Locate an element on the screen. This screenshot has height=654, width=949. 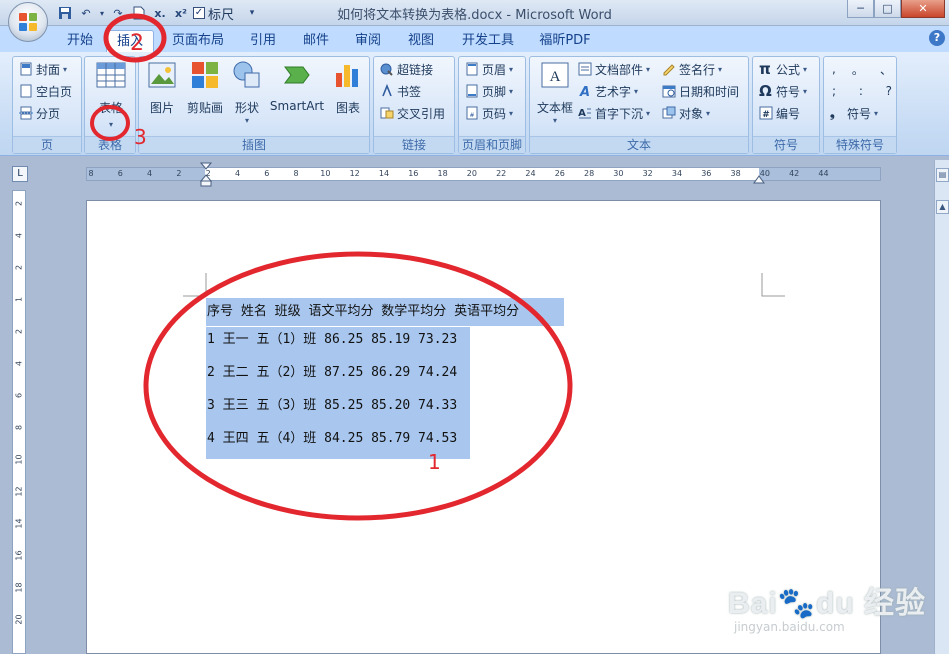
textbox-button: A 文本框 ▾ is located at coordinates (555, 92).